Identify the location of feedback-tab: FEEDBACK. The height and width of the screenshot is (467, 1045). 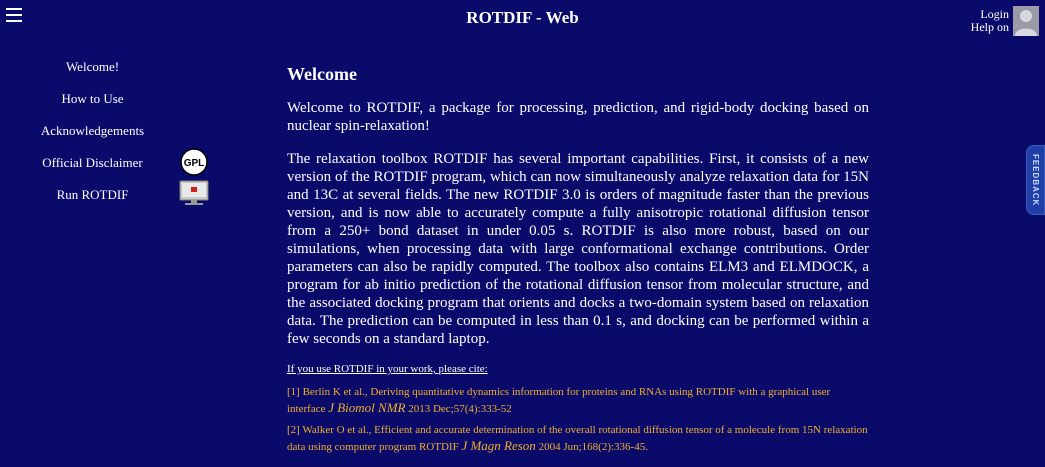
(1035, 180).